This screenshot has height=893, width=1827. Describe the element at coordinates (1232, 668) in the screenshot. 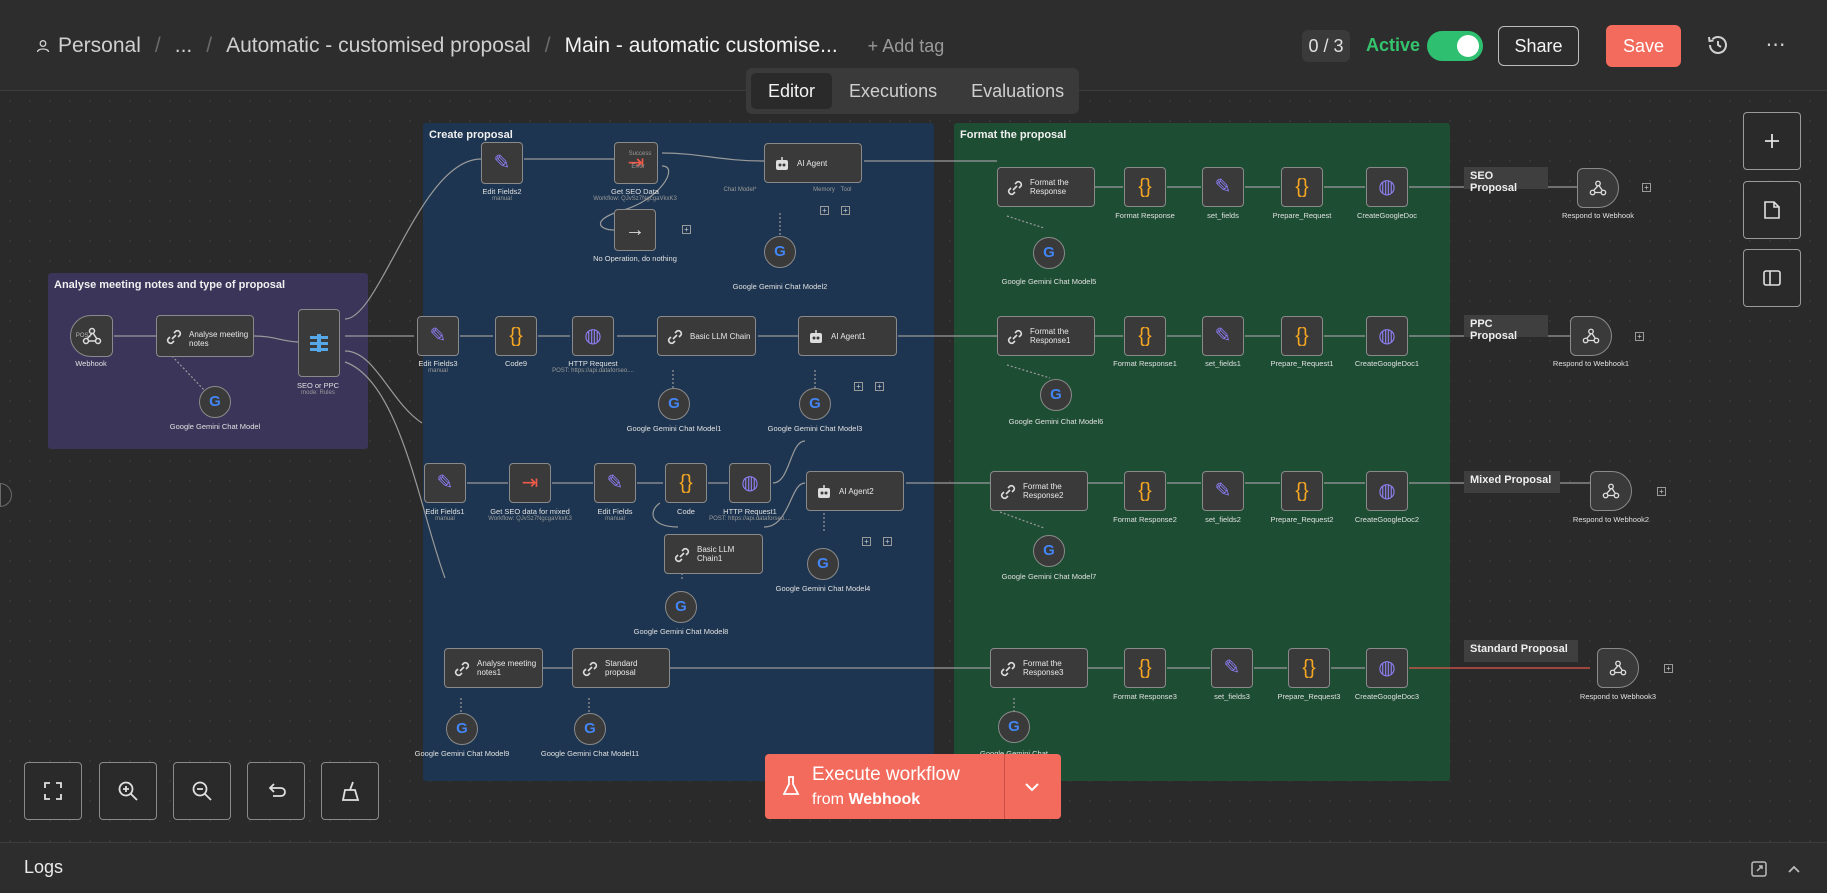

I see `set-fields3-node: ✎` at that location.